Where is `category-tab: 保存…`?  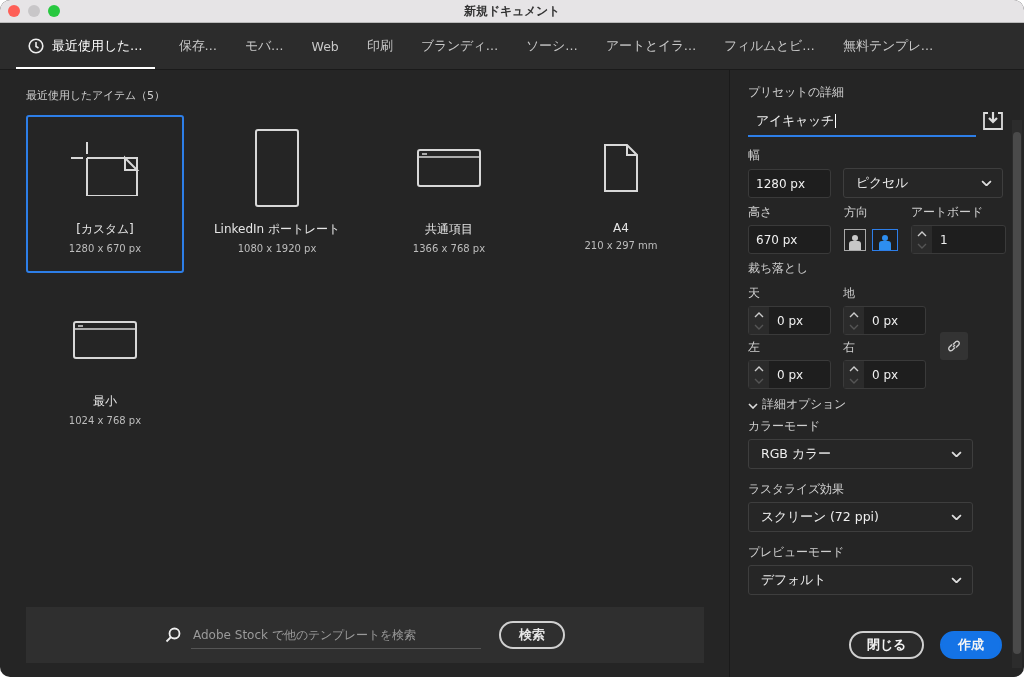 category-tab: 保存… is located at coordinates (197, 46).